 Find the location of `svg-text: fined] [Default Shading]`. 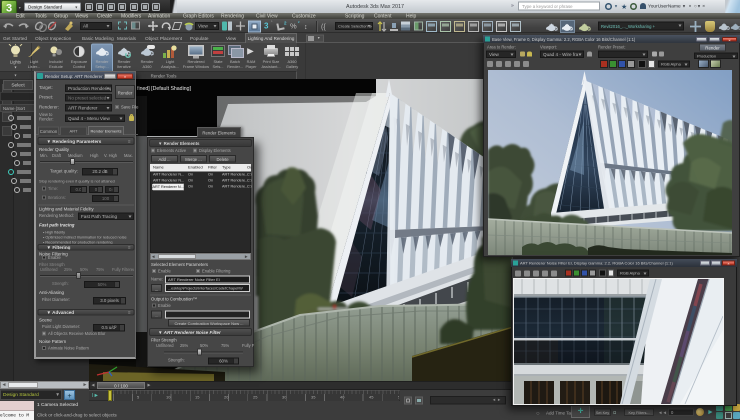

svg-text: fined] [Default Shading] is located at coordinates (164, 89).